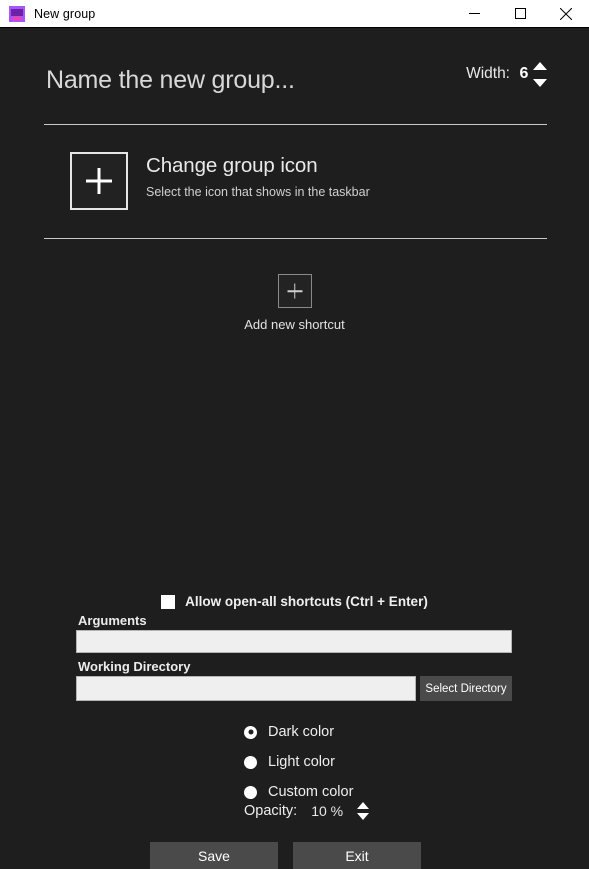  Describe the element at coordinates (488, 73) in the screenshot. I see `width-label: Width:` at that location.